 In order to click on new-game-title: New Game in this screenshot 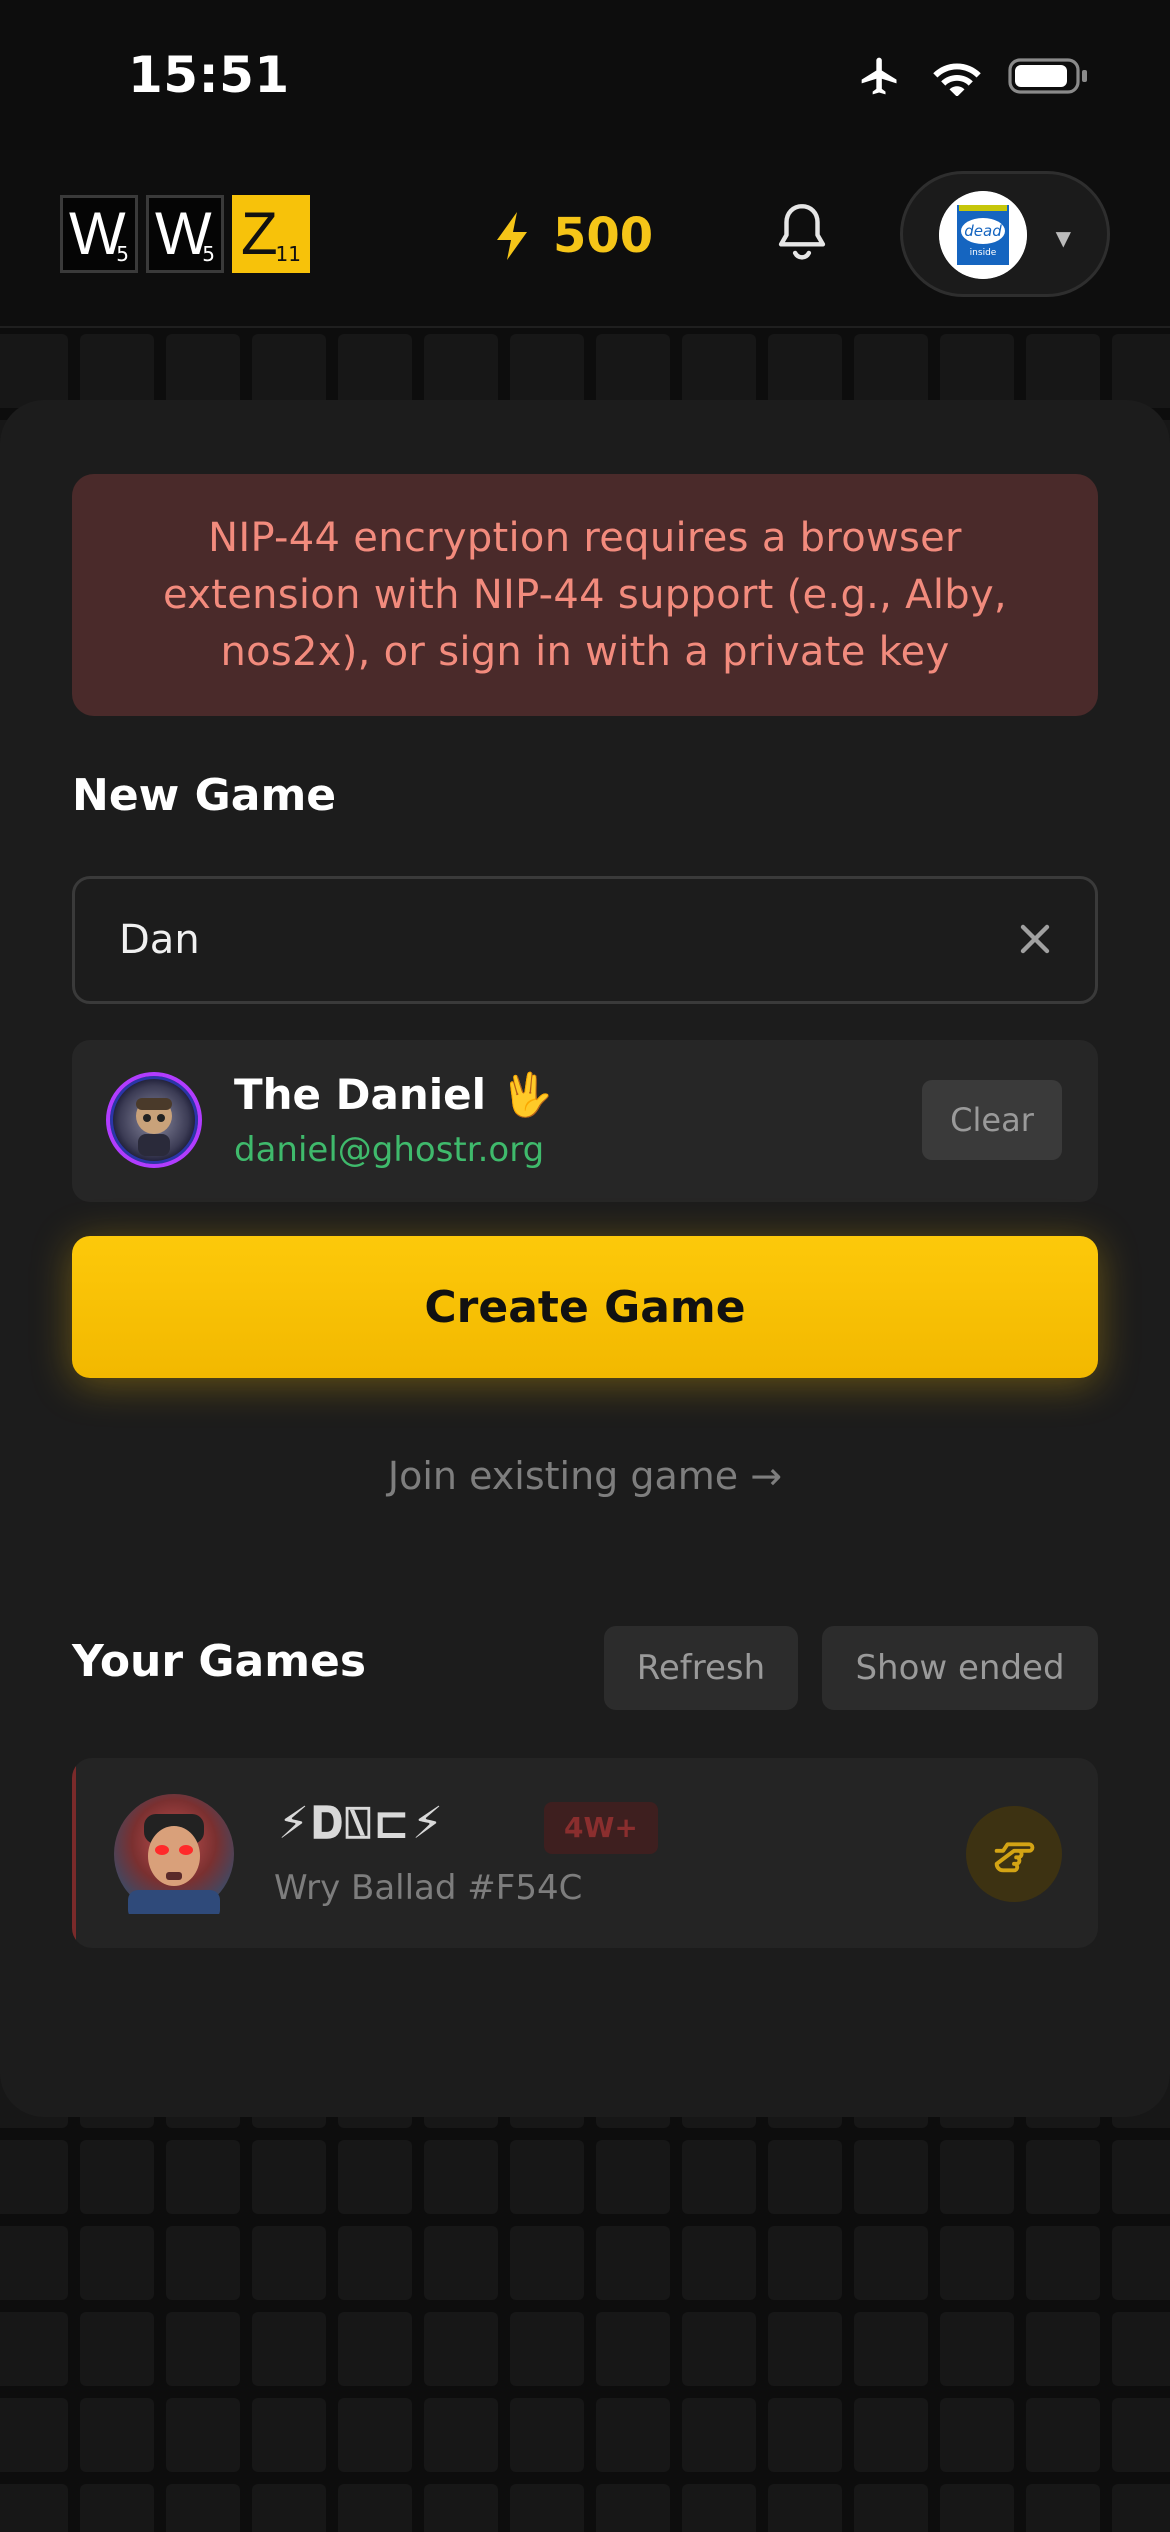, I will do `click(204, 795)`.